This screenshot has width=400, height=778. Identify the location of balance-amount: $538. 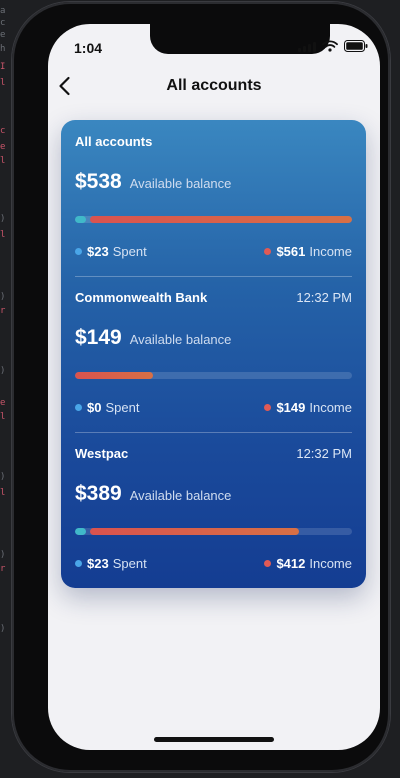
(98, 181).